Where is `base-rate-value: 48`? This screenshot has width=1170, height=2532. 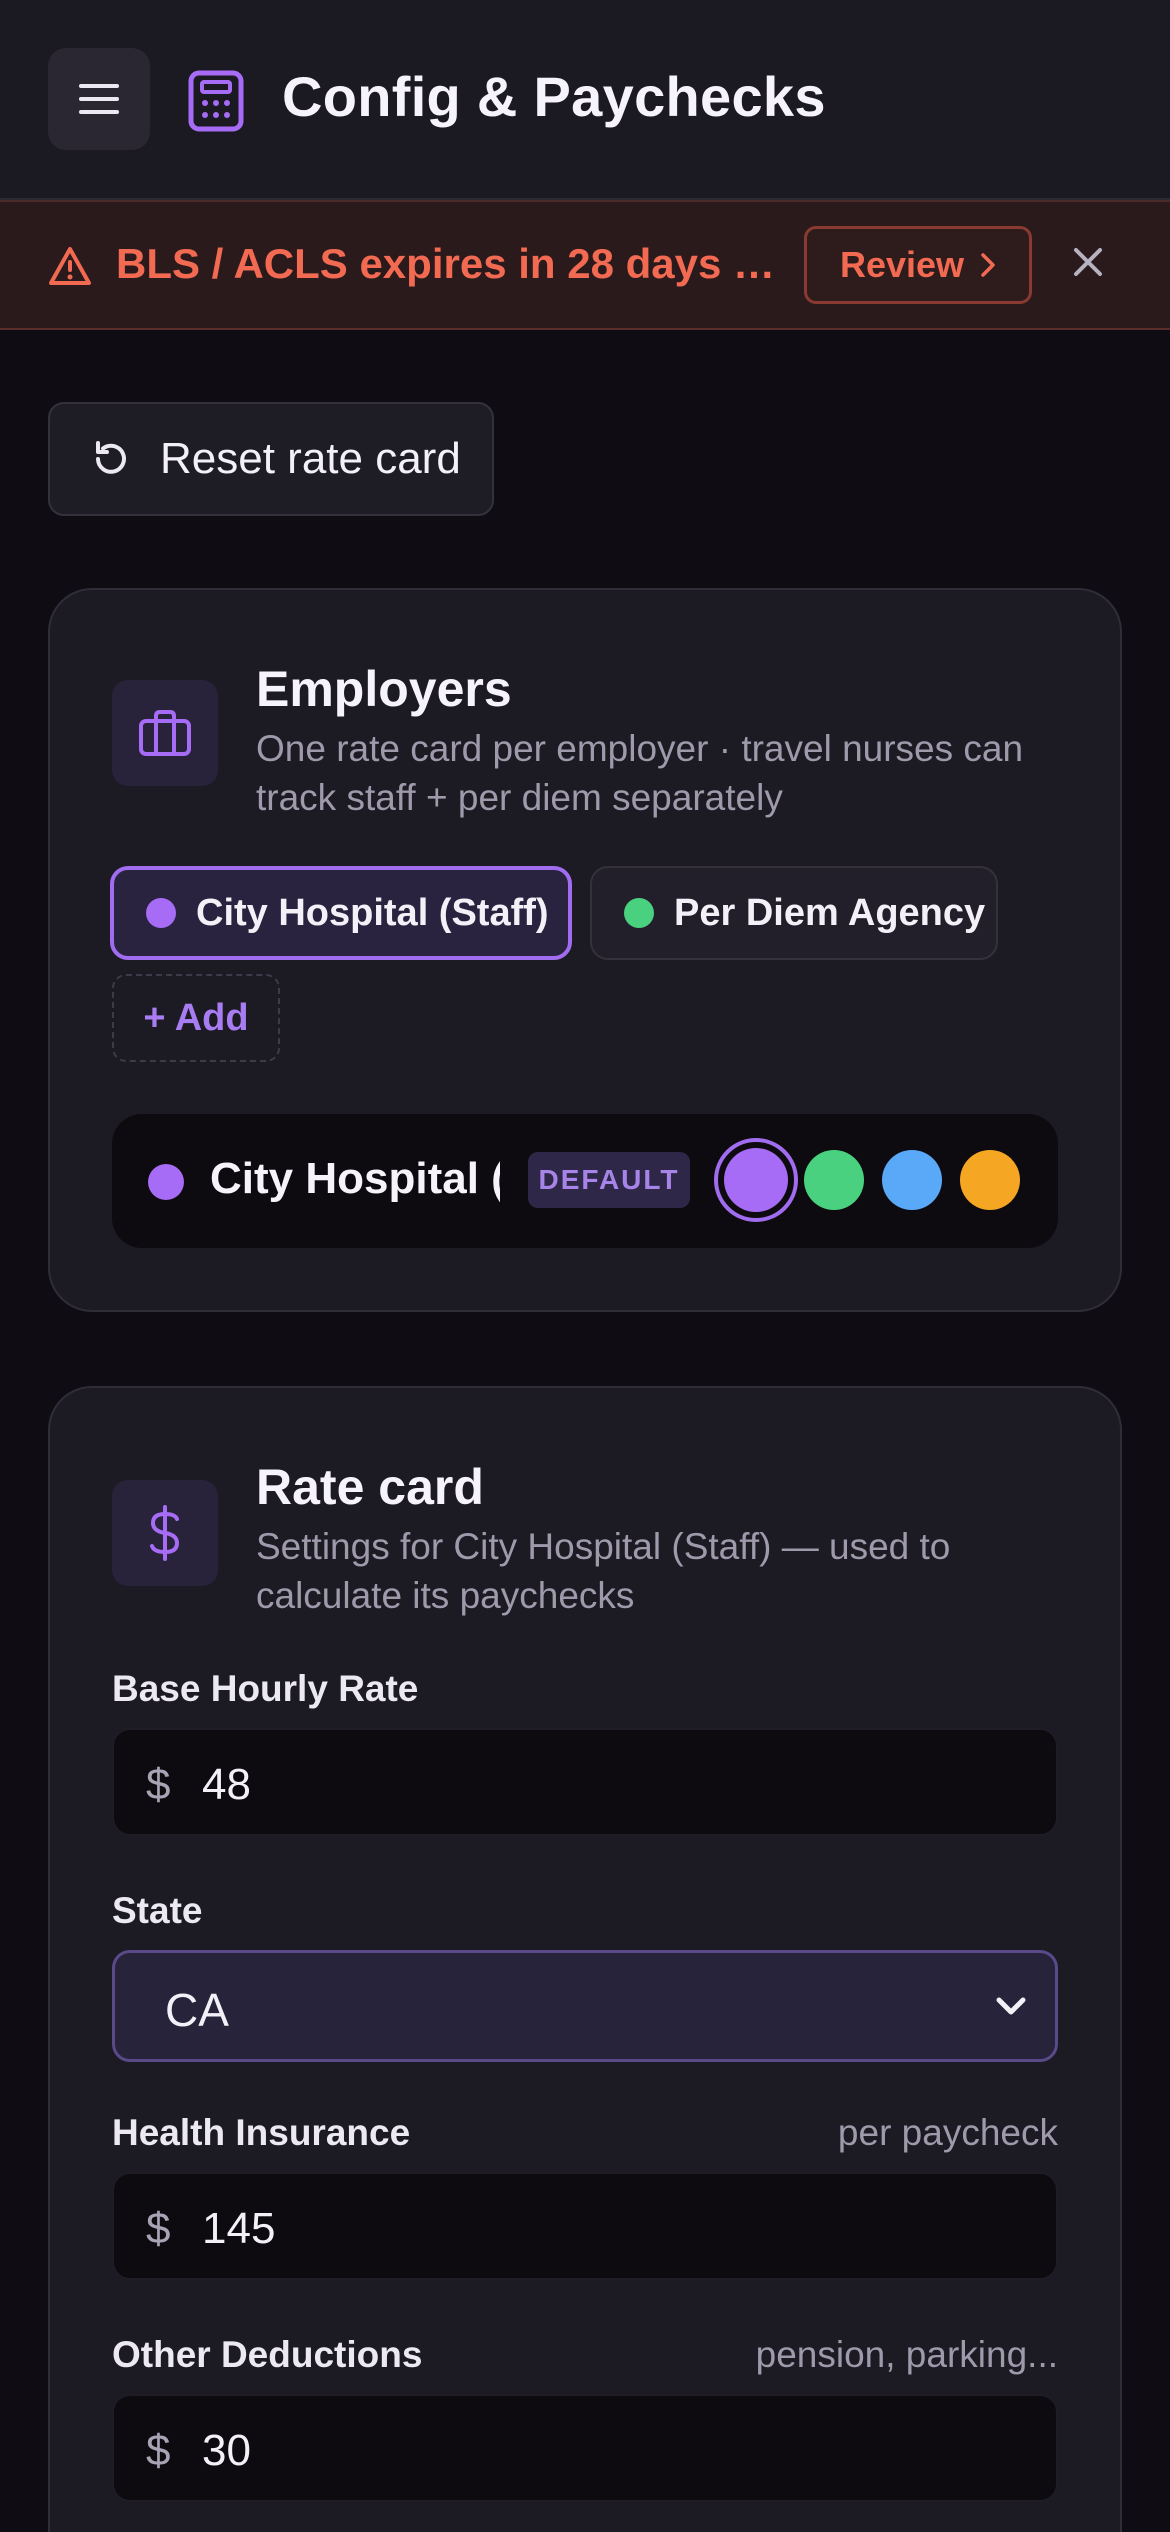 base-rate-value: 48 is located at coordinates (226, 1784).